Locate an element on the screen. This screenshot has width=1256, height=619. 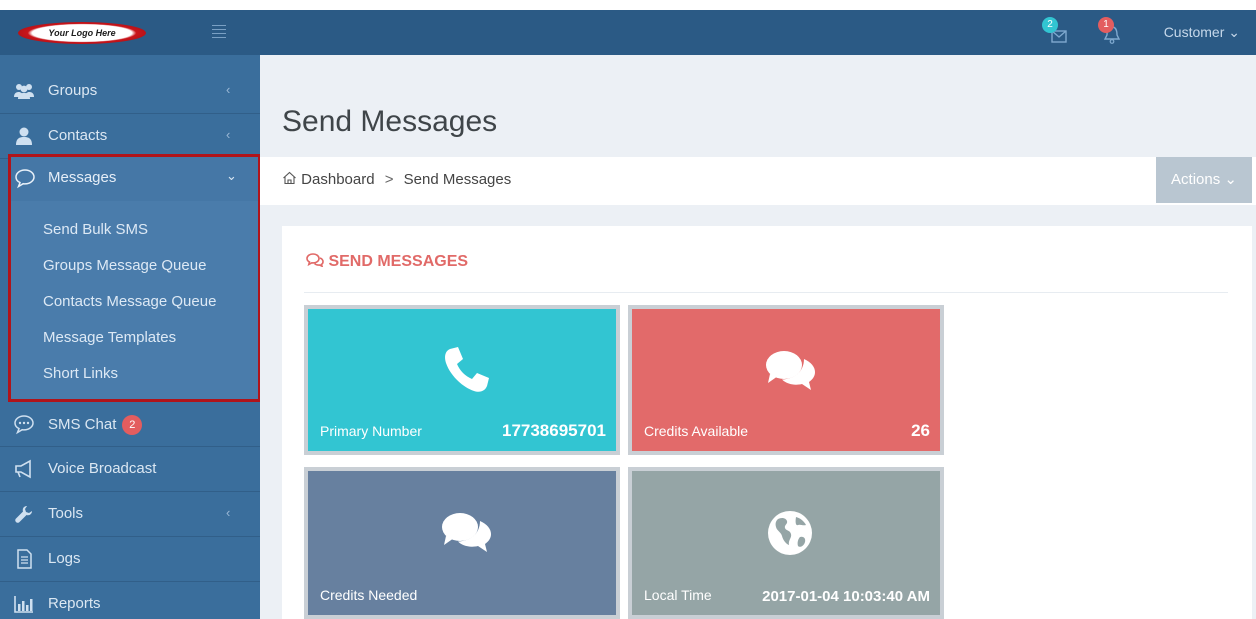
document-icon is located at coordinates (24, 559).